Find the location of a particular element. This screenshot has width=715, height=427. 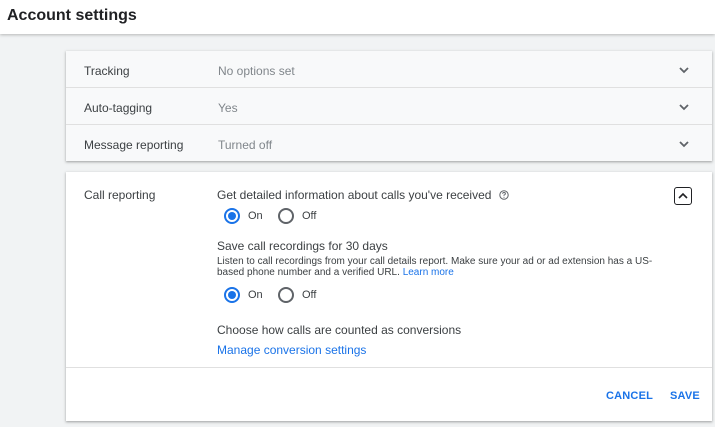

row-value: Turned off is located at coordinates (245, 145).